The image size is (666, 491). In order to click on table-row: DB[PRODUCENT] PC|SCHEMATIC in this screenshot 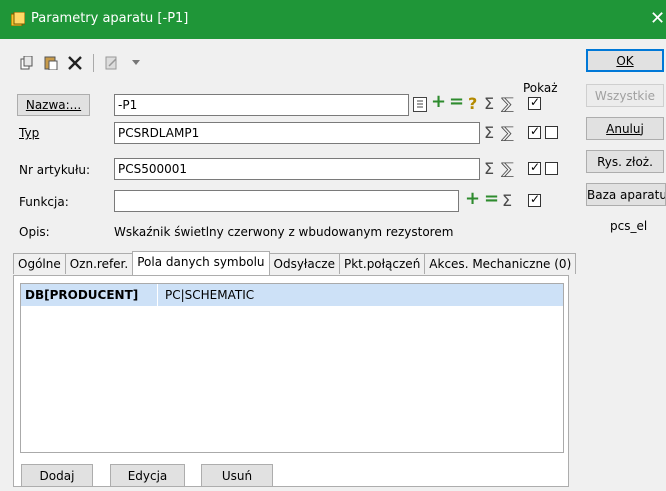, I will do `click(292, 295)`.